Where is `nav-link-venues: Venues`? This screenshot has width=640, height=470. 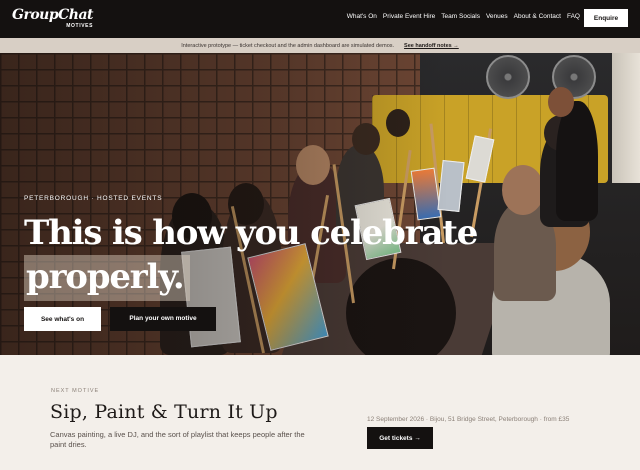 nav-link-venues: Venues is located at coordinates (497, 16).